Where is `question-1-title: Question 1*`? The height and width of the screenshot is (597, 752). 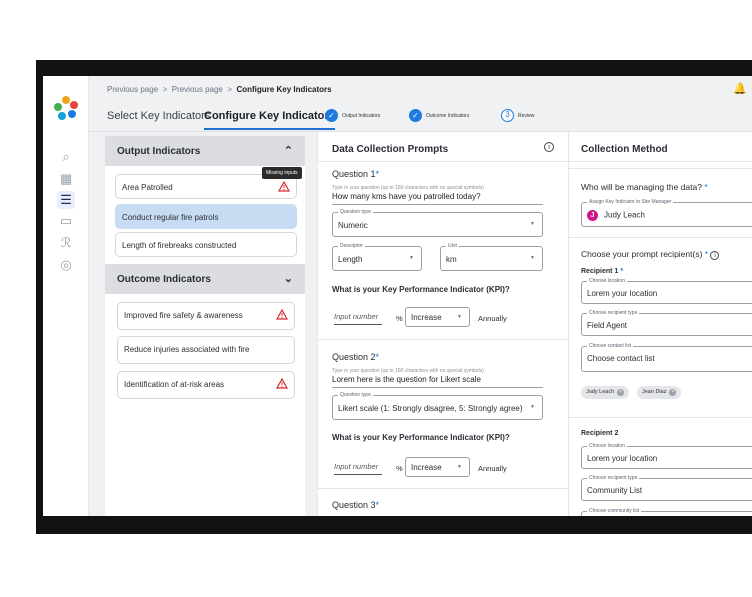
question-1-title: Question 1* is located at coordinates (356, 174).